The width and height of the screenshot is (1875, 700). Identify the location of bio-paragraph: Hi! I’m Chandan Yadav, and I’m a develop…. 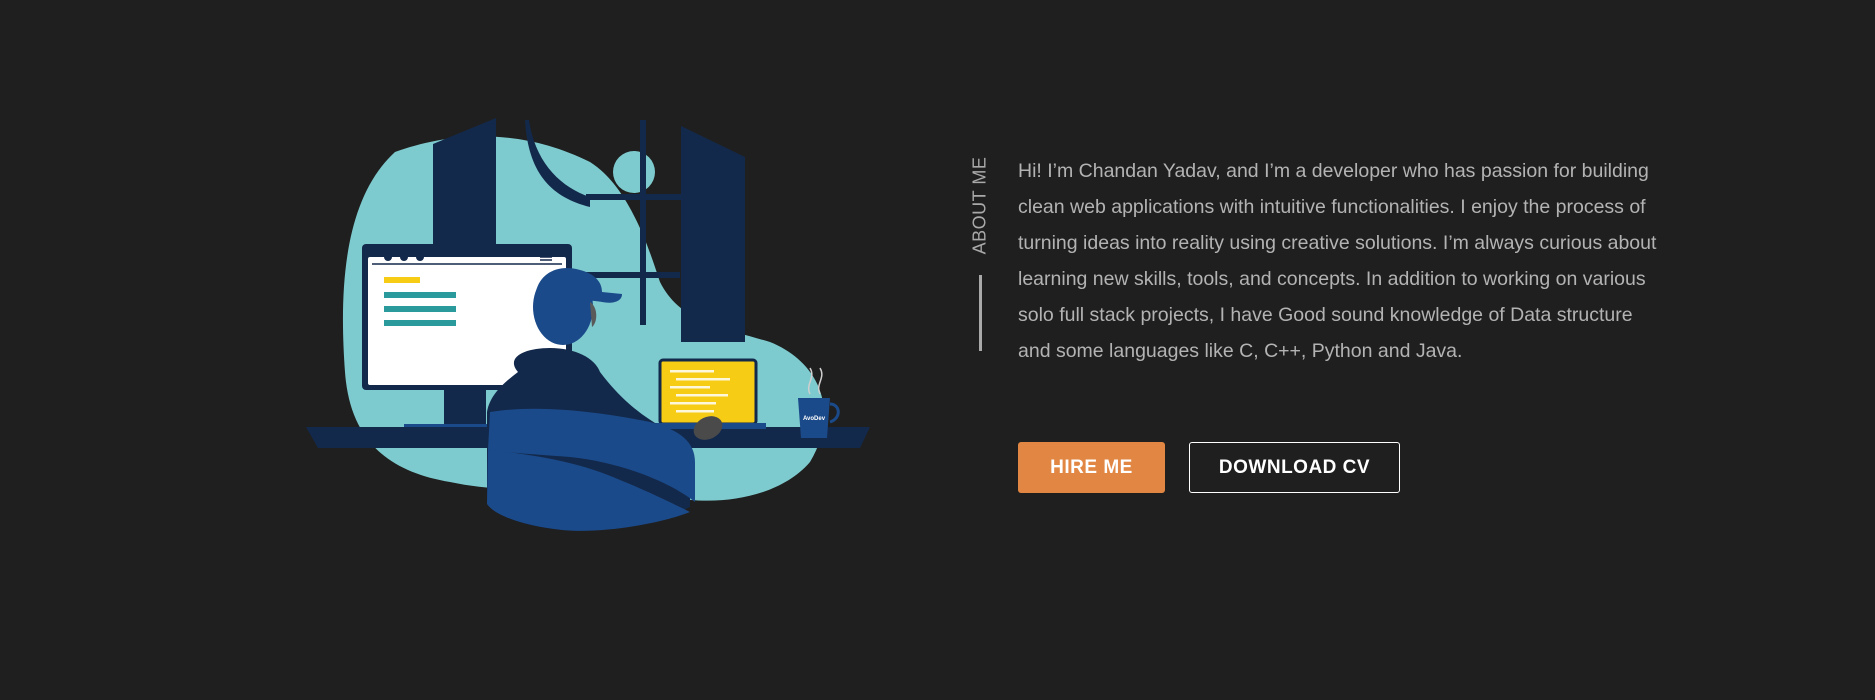
(1337, 261).